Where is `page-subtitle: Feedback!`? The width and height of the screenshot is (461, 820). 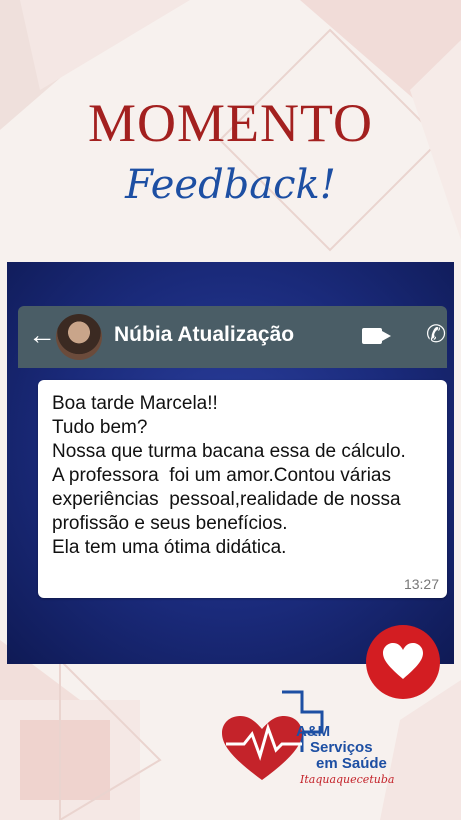
page-subtitle: Feedback! is located at coordinates (230, 185).